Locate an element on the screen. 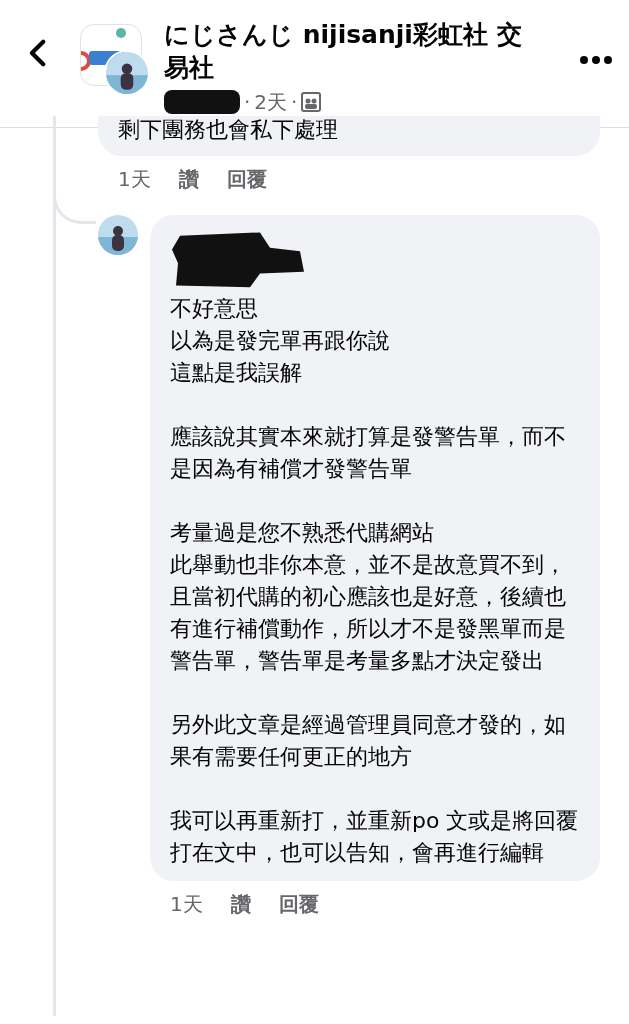 This screenshot has width=629, height=1024. group-icon is located at coordinates (311, 102).